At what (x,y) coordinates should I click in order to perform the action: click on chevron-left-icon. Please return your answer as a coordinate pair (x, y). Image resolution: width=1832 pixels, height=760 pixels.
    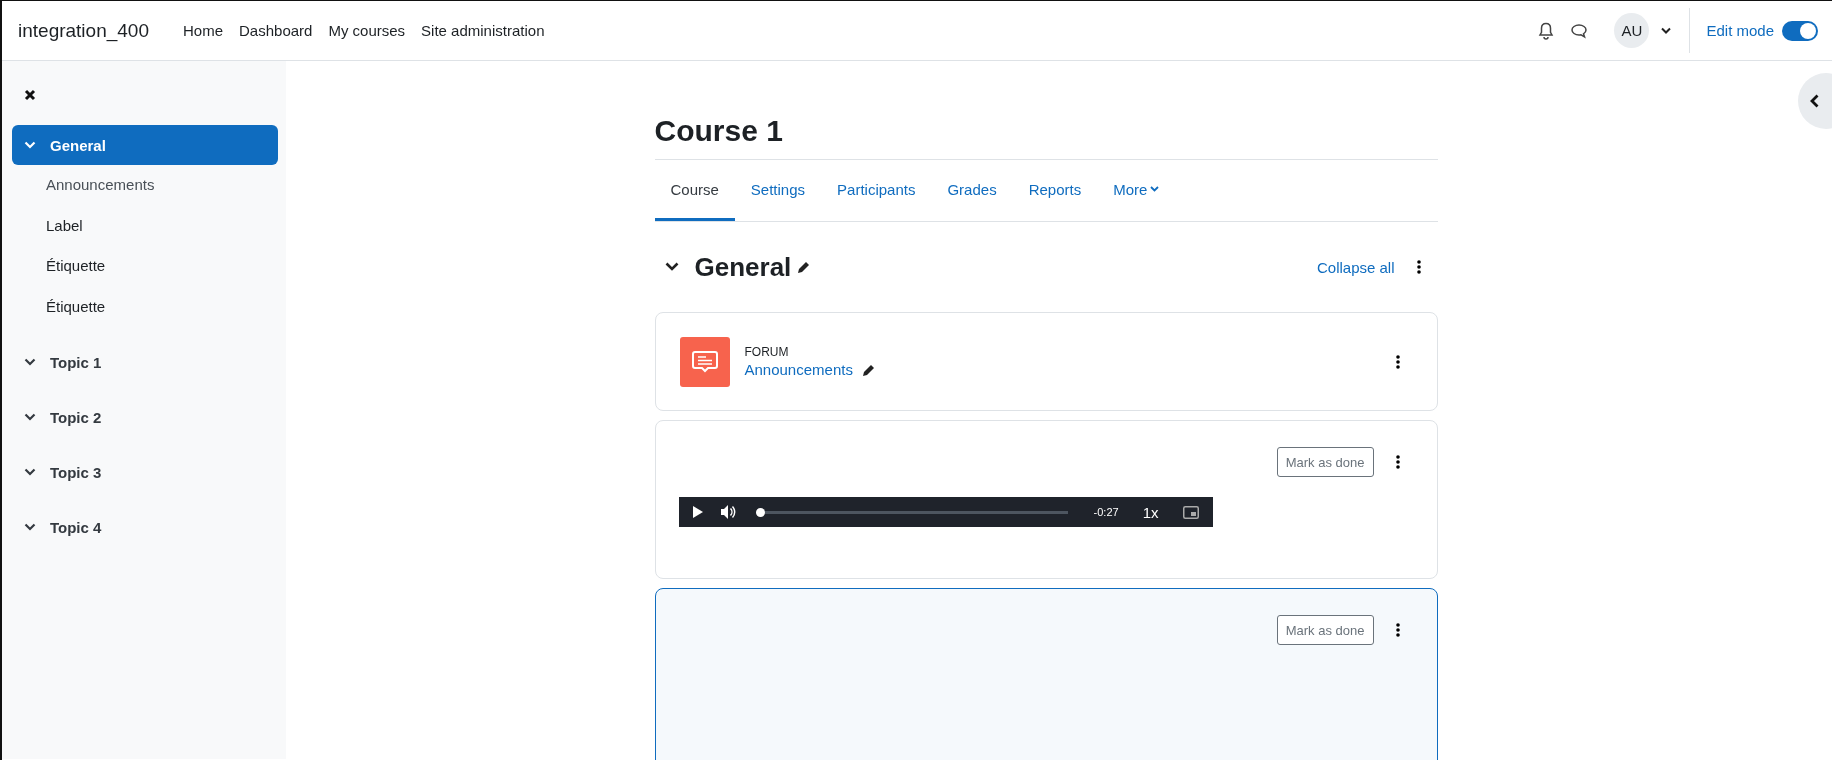
    Looking at the image, I should click on (1814, 101).